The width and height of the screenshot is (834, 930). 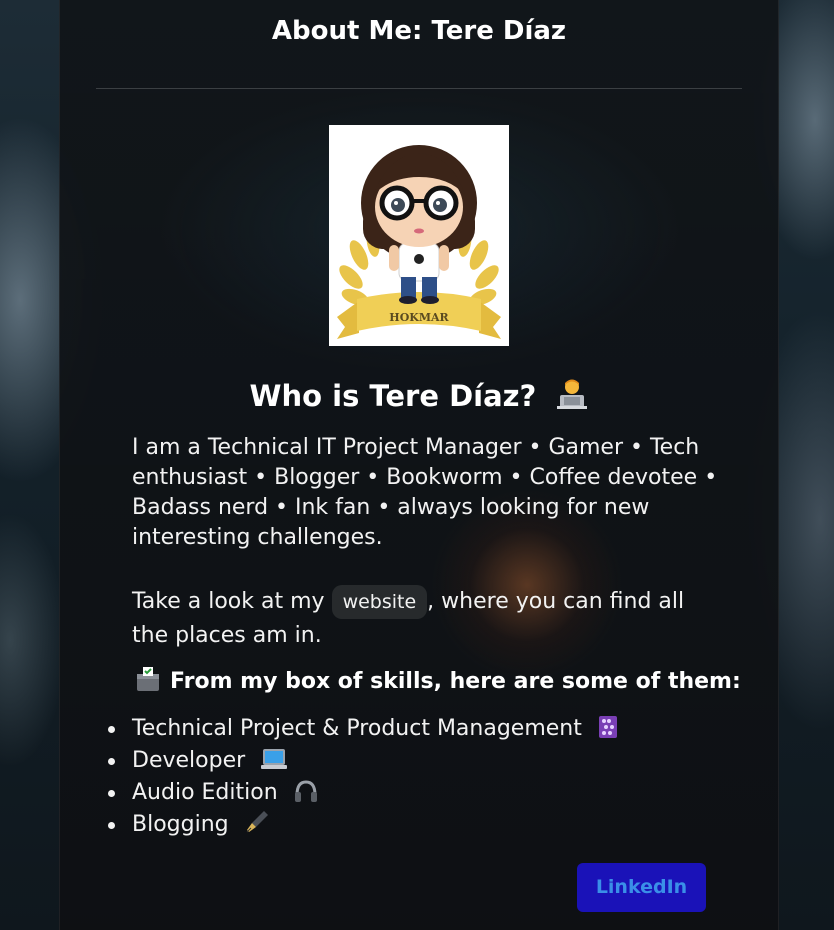 What do you see at coordinates (306, 796) in the screenshot?
I see `headphones-icon` at bounding box center [306, 796].